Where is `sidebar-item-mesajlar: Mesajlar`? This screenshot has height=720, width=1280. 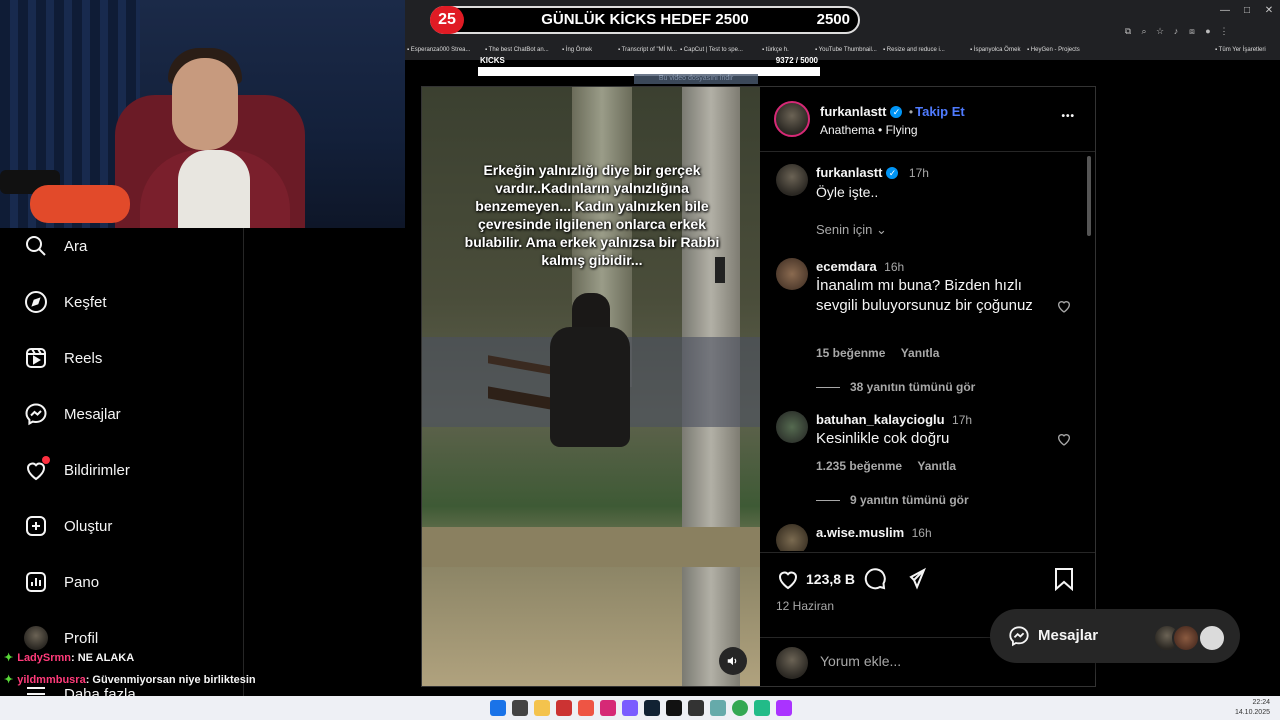 sidebar-item-mesajlar: Mesajlar is located at coordinates (72, 414).